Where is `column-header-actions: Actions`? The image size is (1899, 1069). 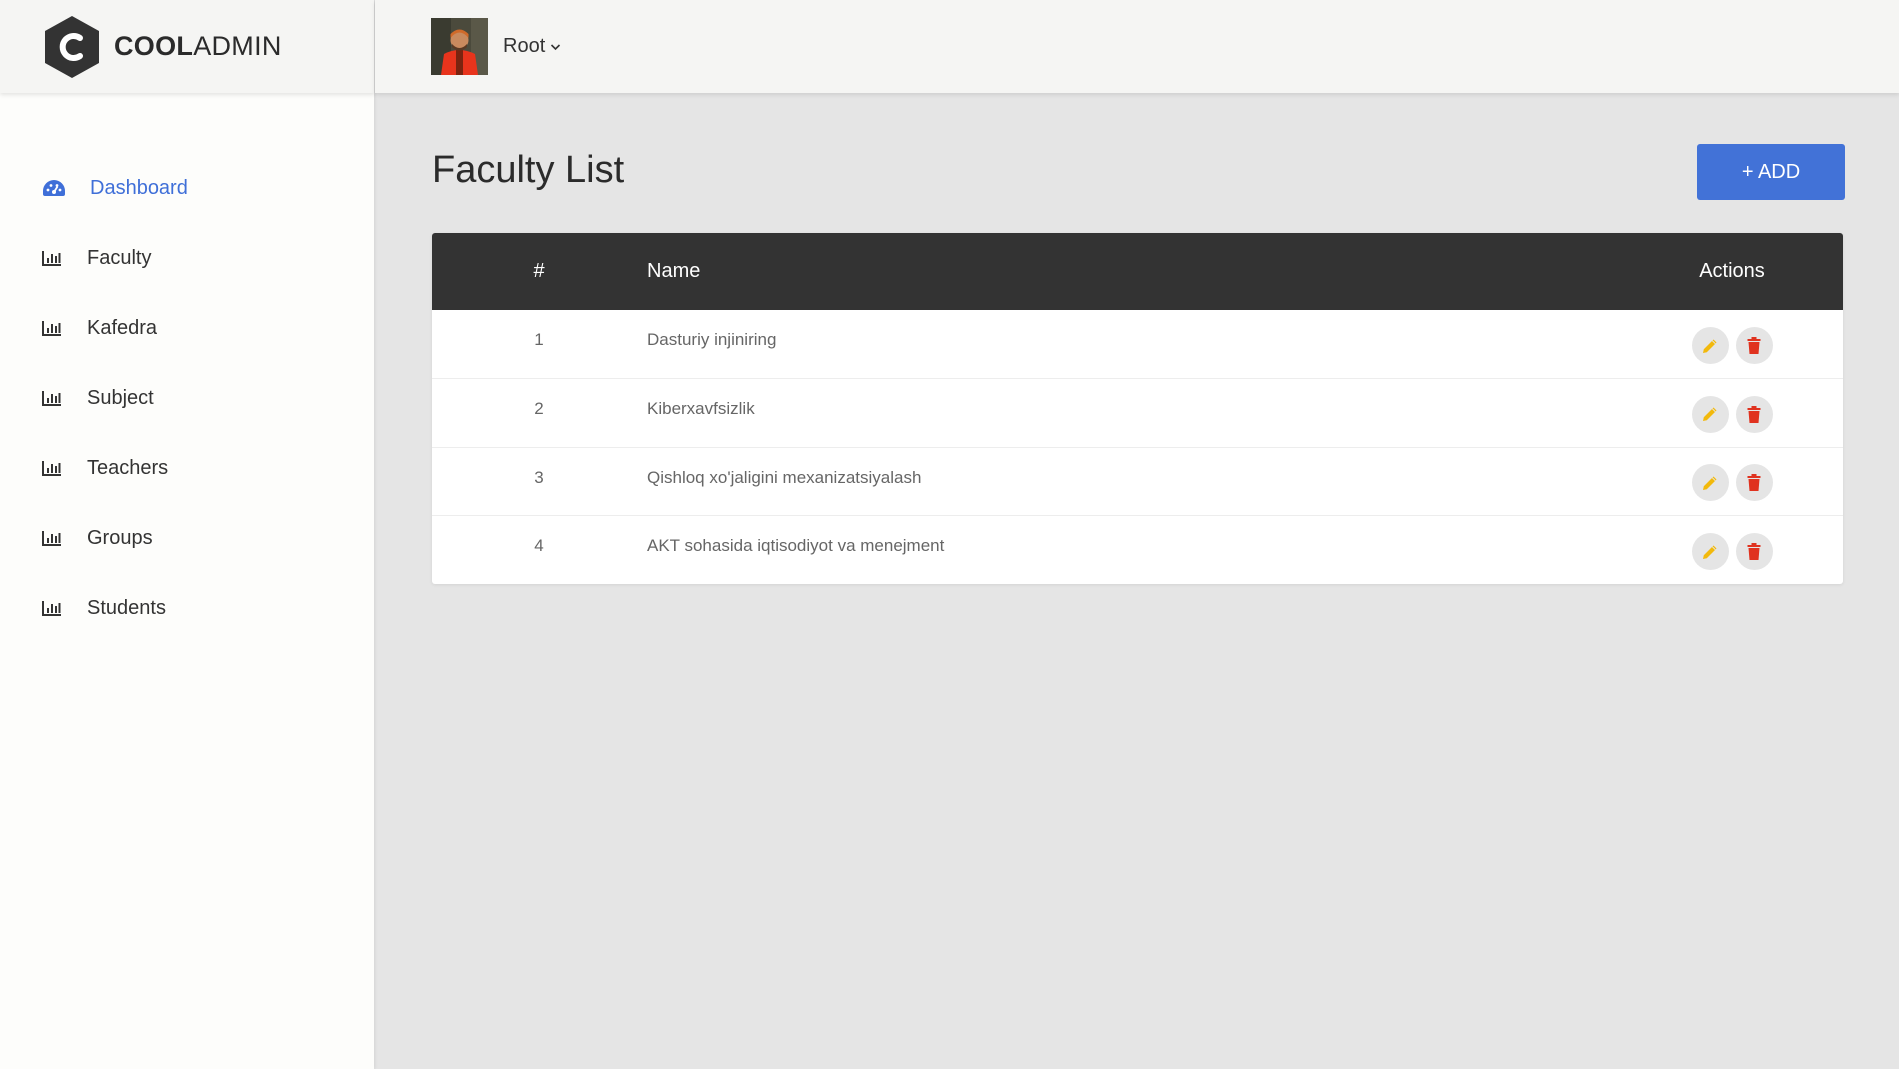
column-header-actions: Actions is located at coordinates (1732, 271).